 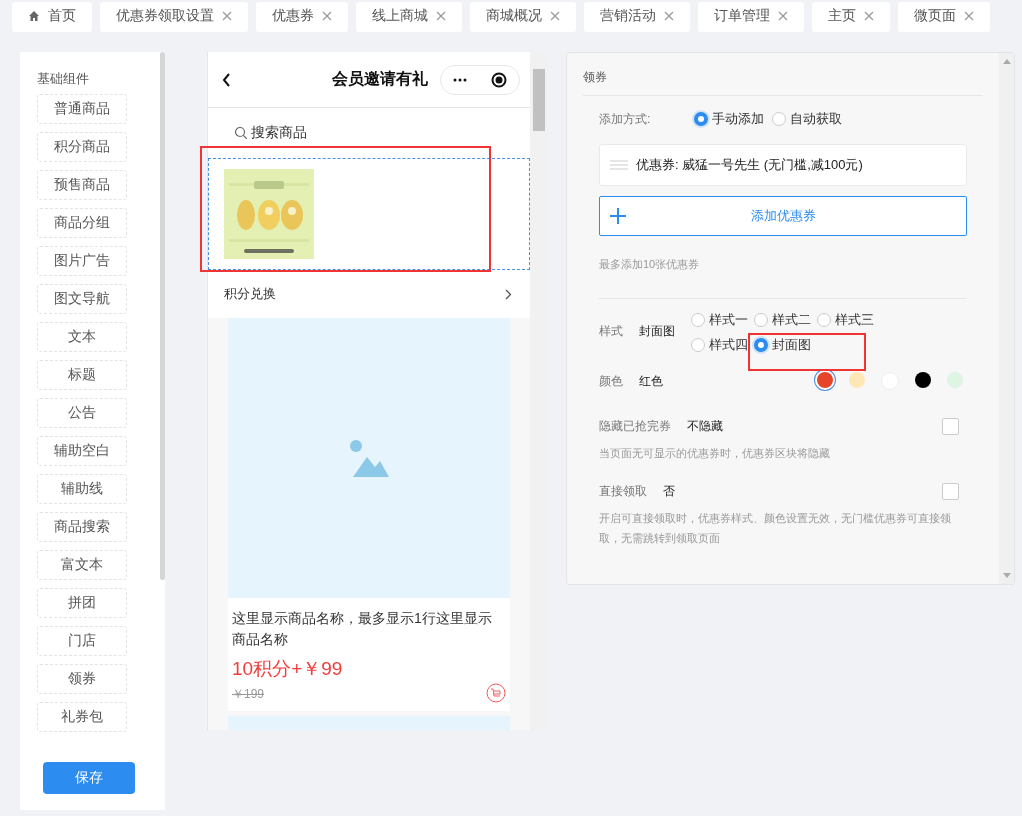 What do you see at coordinates (611, 331) in the screenshot?
I see `field-label: 样式` at bounding box center [611, 331].